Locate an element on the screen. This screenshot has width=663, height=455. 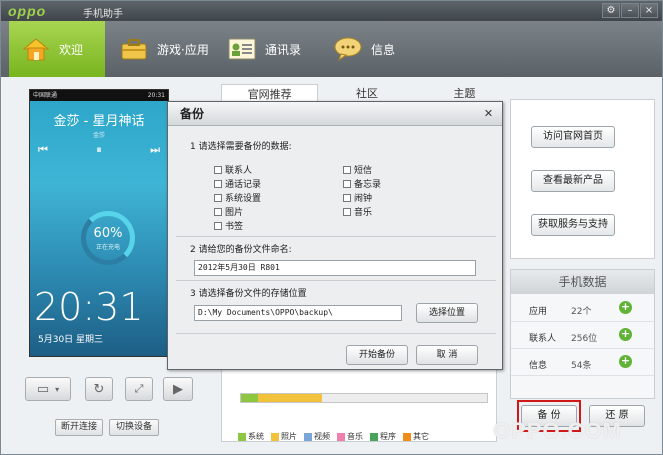
checkbox-label: 联系人 is located at coordinates (239, 171).